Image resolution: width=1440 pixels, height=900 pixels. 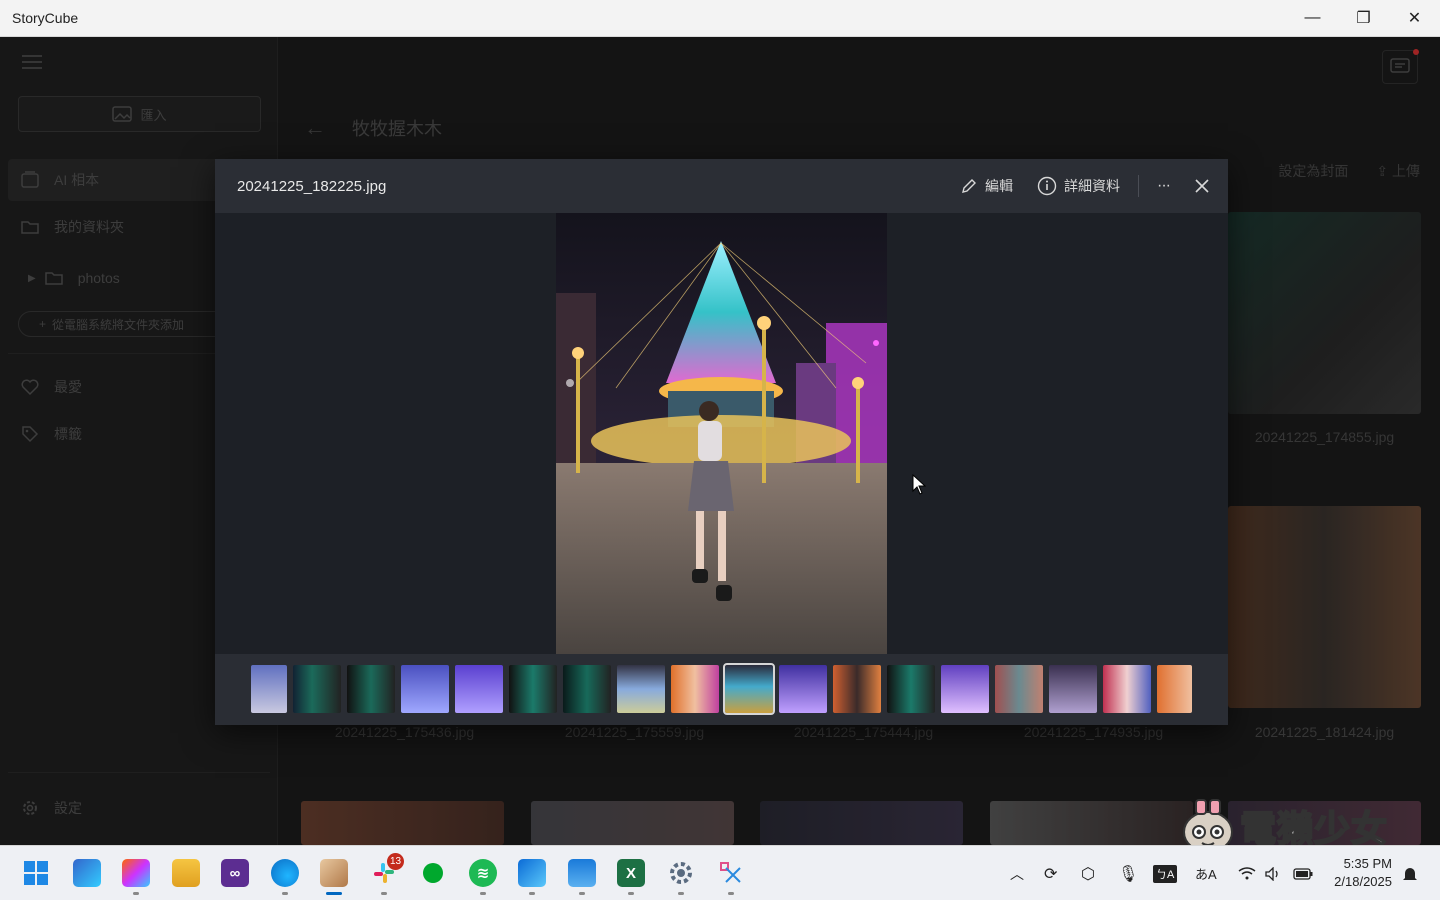 I want to click on christmas-tree-photo, so click(x=721, y=433).